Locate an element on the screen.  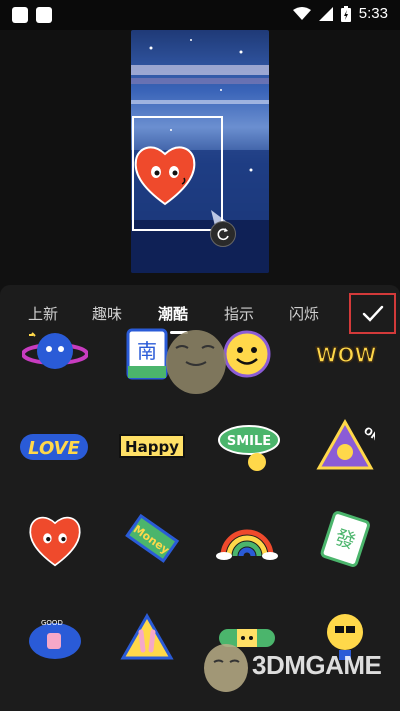
good-thumb-sticker: GOOD is located at coordinates (55, 638).